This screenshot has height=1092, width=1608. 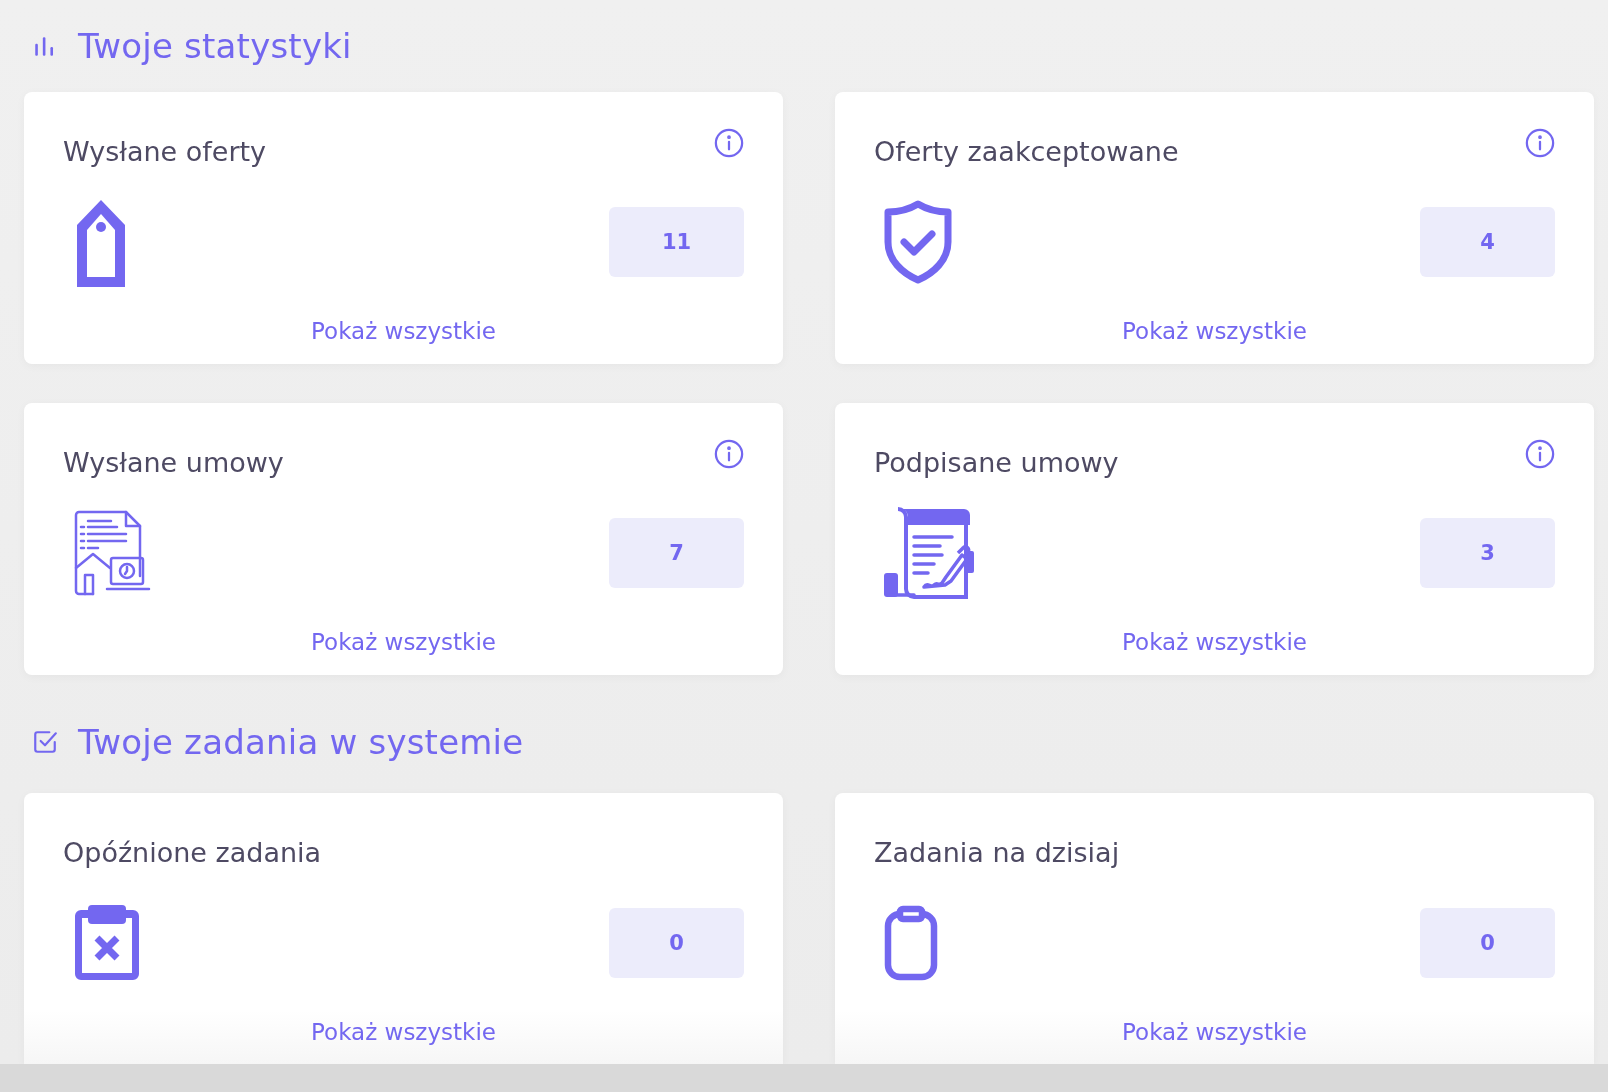 What do you see at coordinates (676, 242) in the screenshot?
I see `count-badge: 11` at bounding box center [676, 242].